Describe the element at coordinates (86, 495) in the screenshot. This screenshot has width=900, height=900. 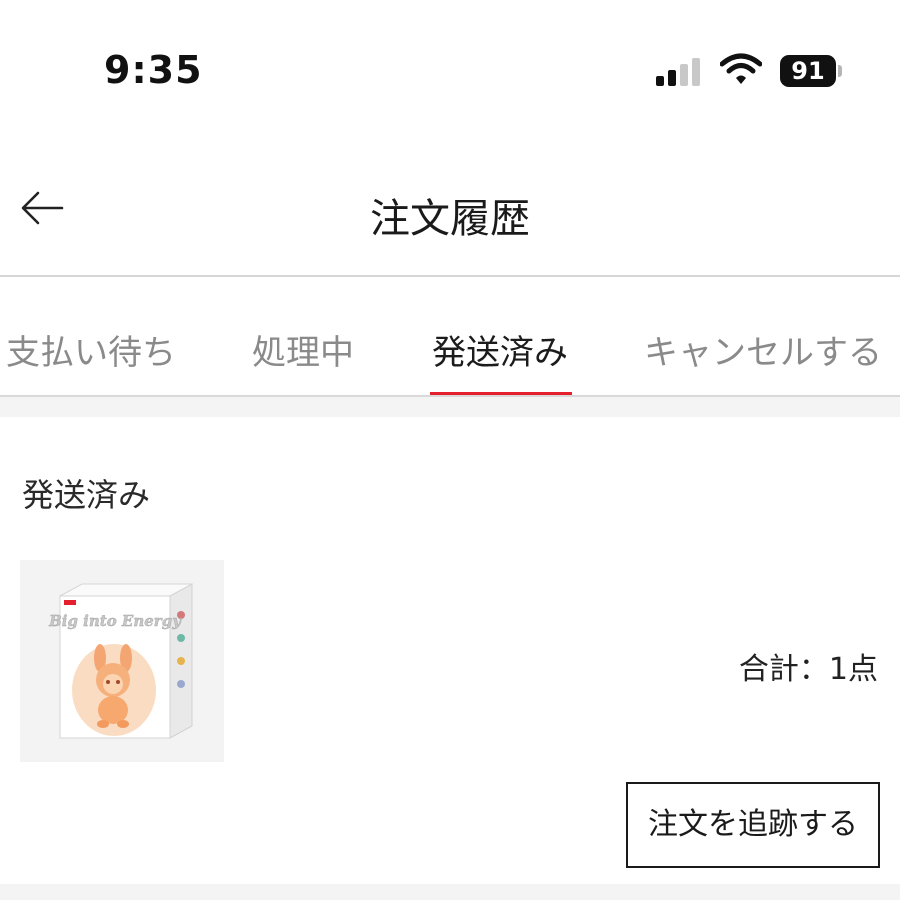
I see `order-status-label: 発送済み` at that location.